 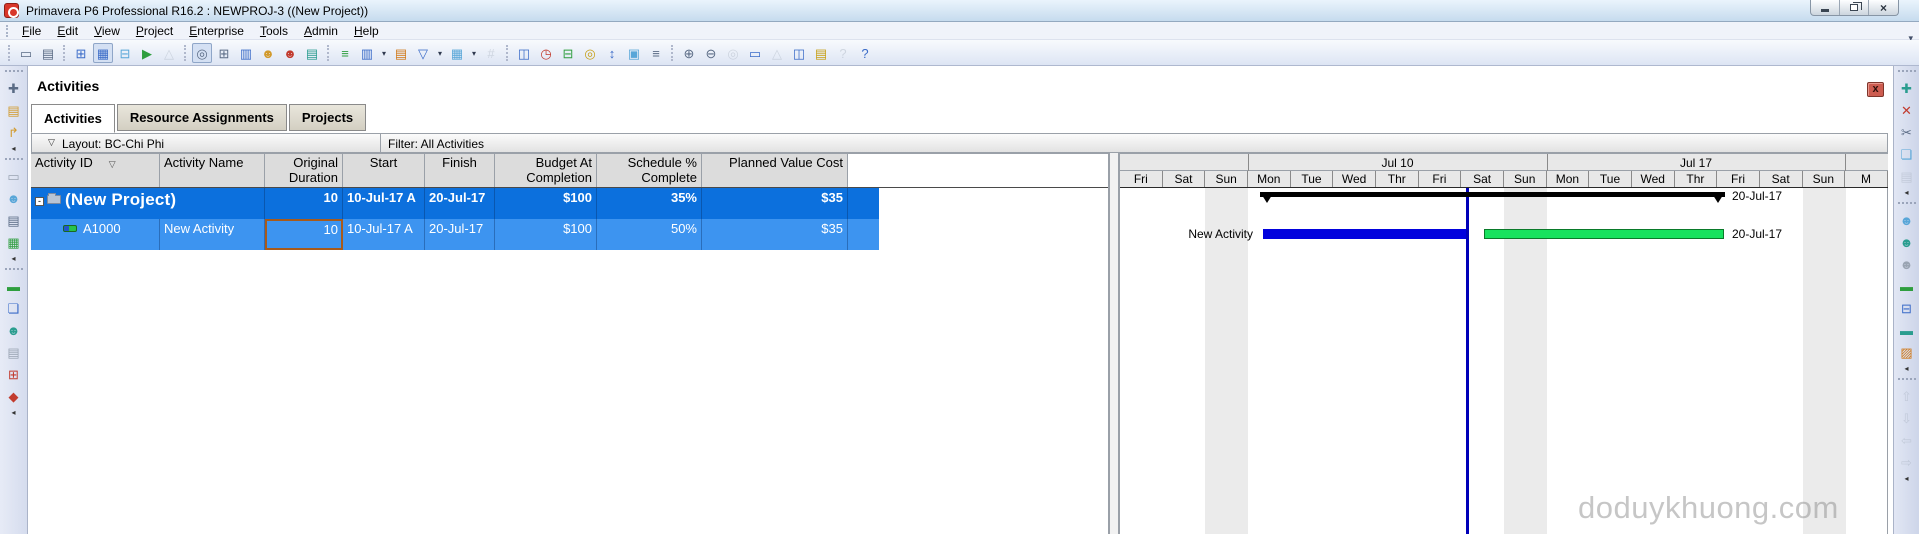 I want to click on new-project-icon: ✚, so click(x=14, y=88).